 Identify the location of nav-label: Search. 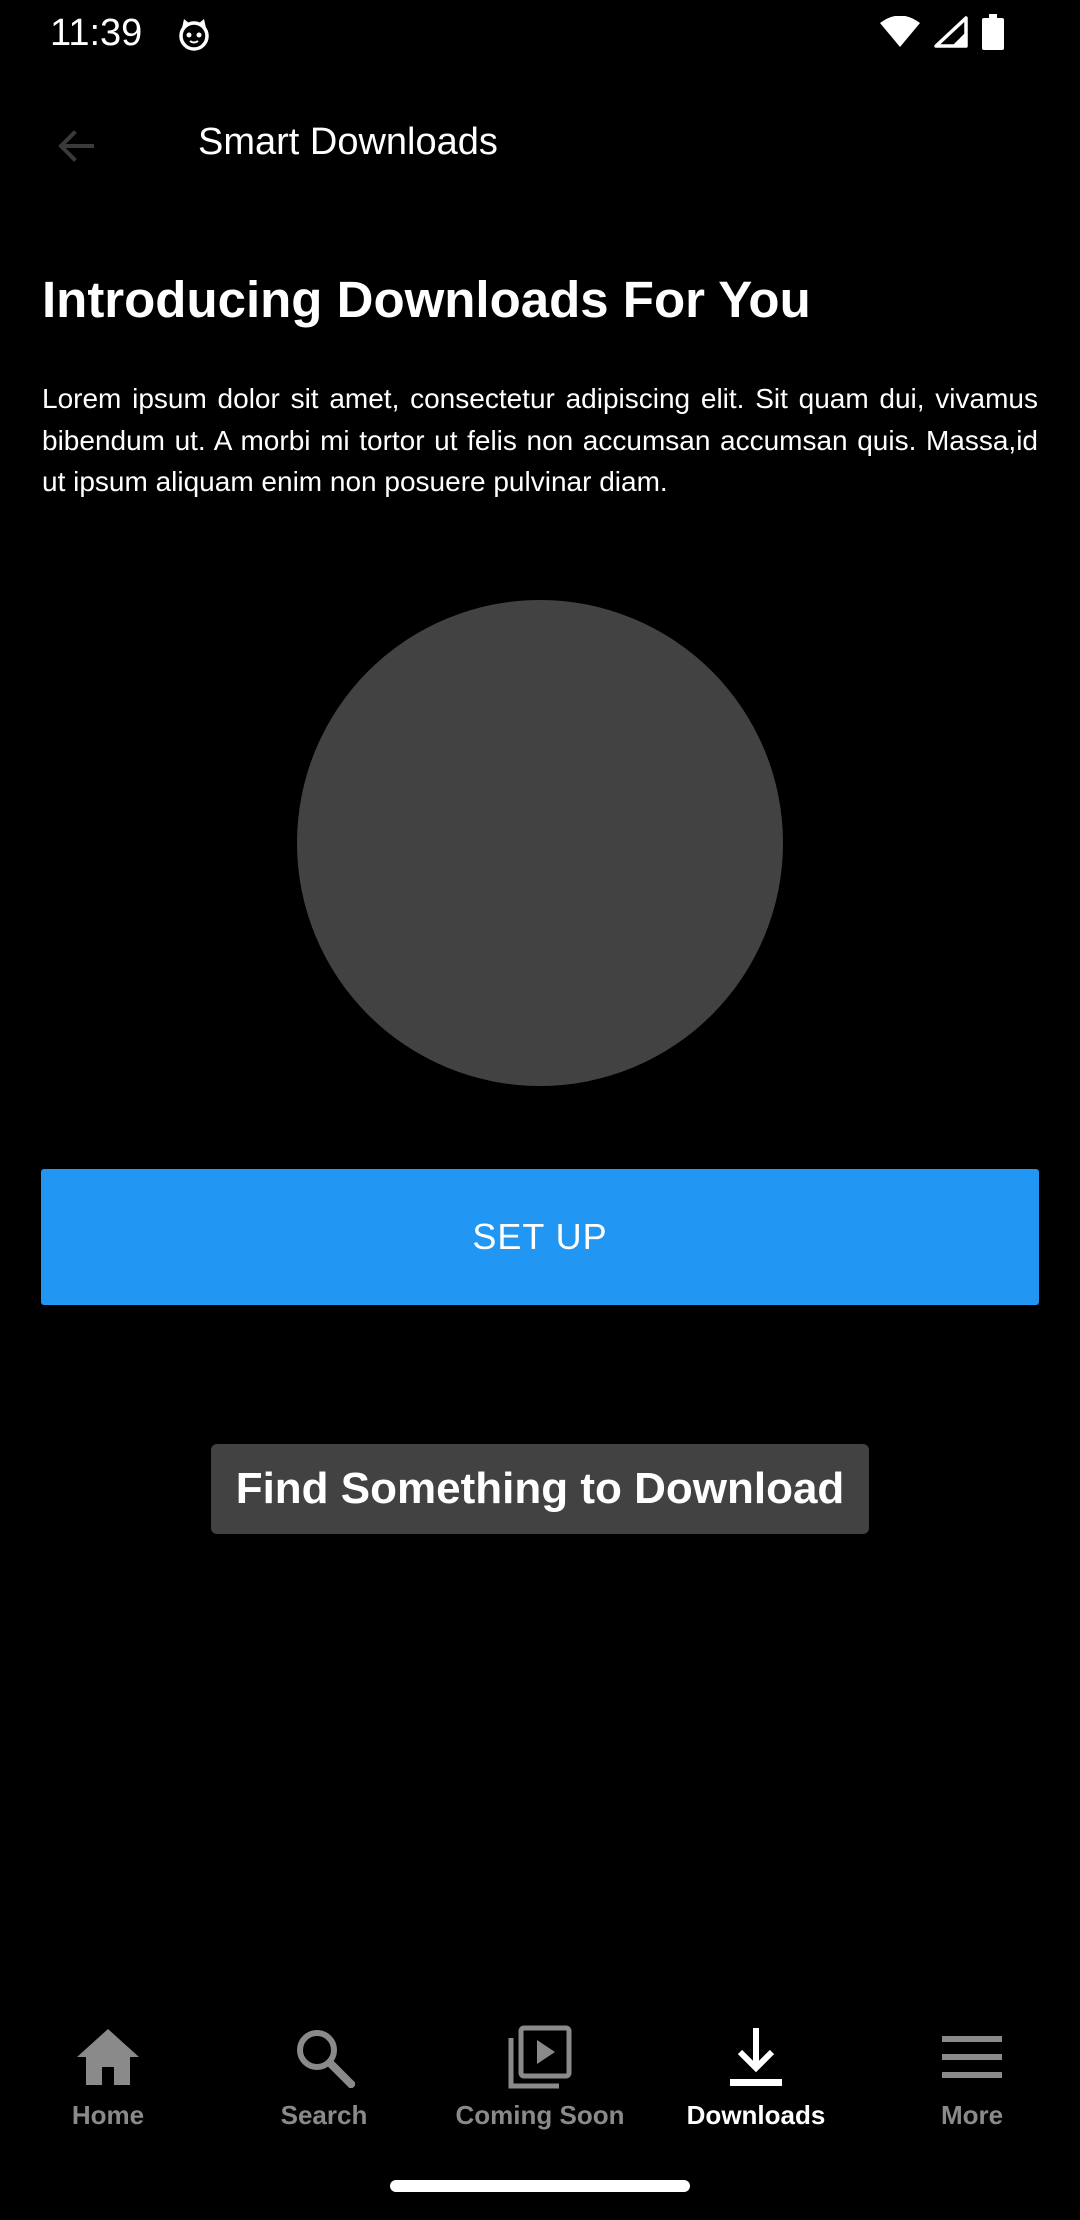
(324, 2115).